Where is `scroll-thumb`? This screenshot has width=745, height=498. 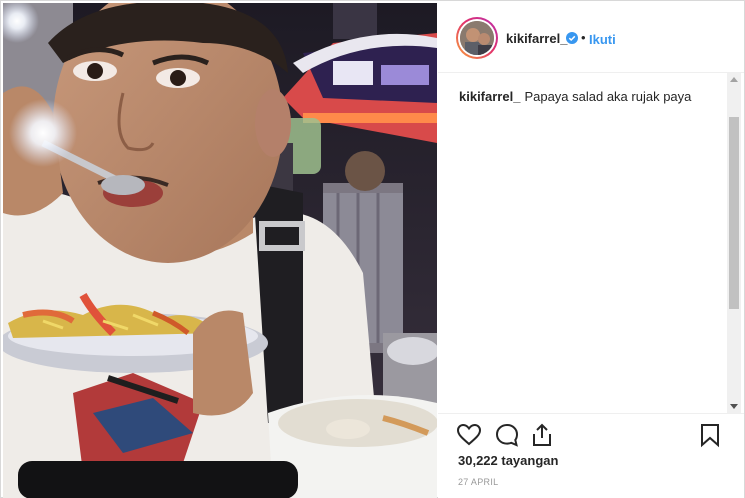
scroll-thumb is located at coordinates (734, 213).